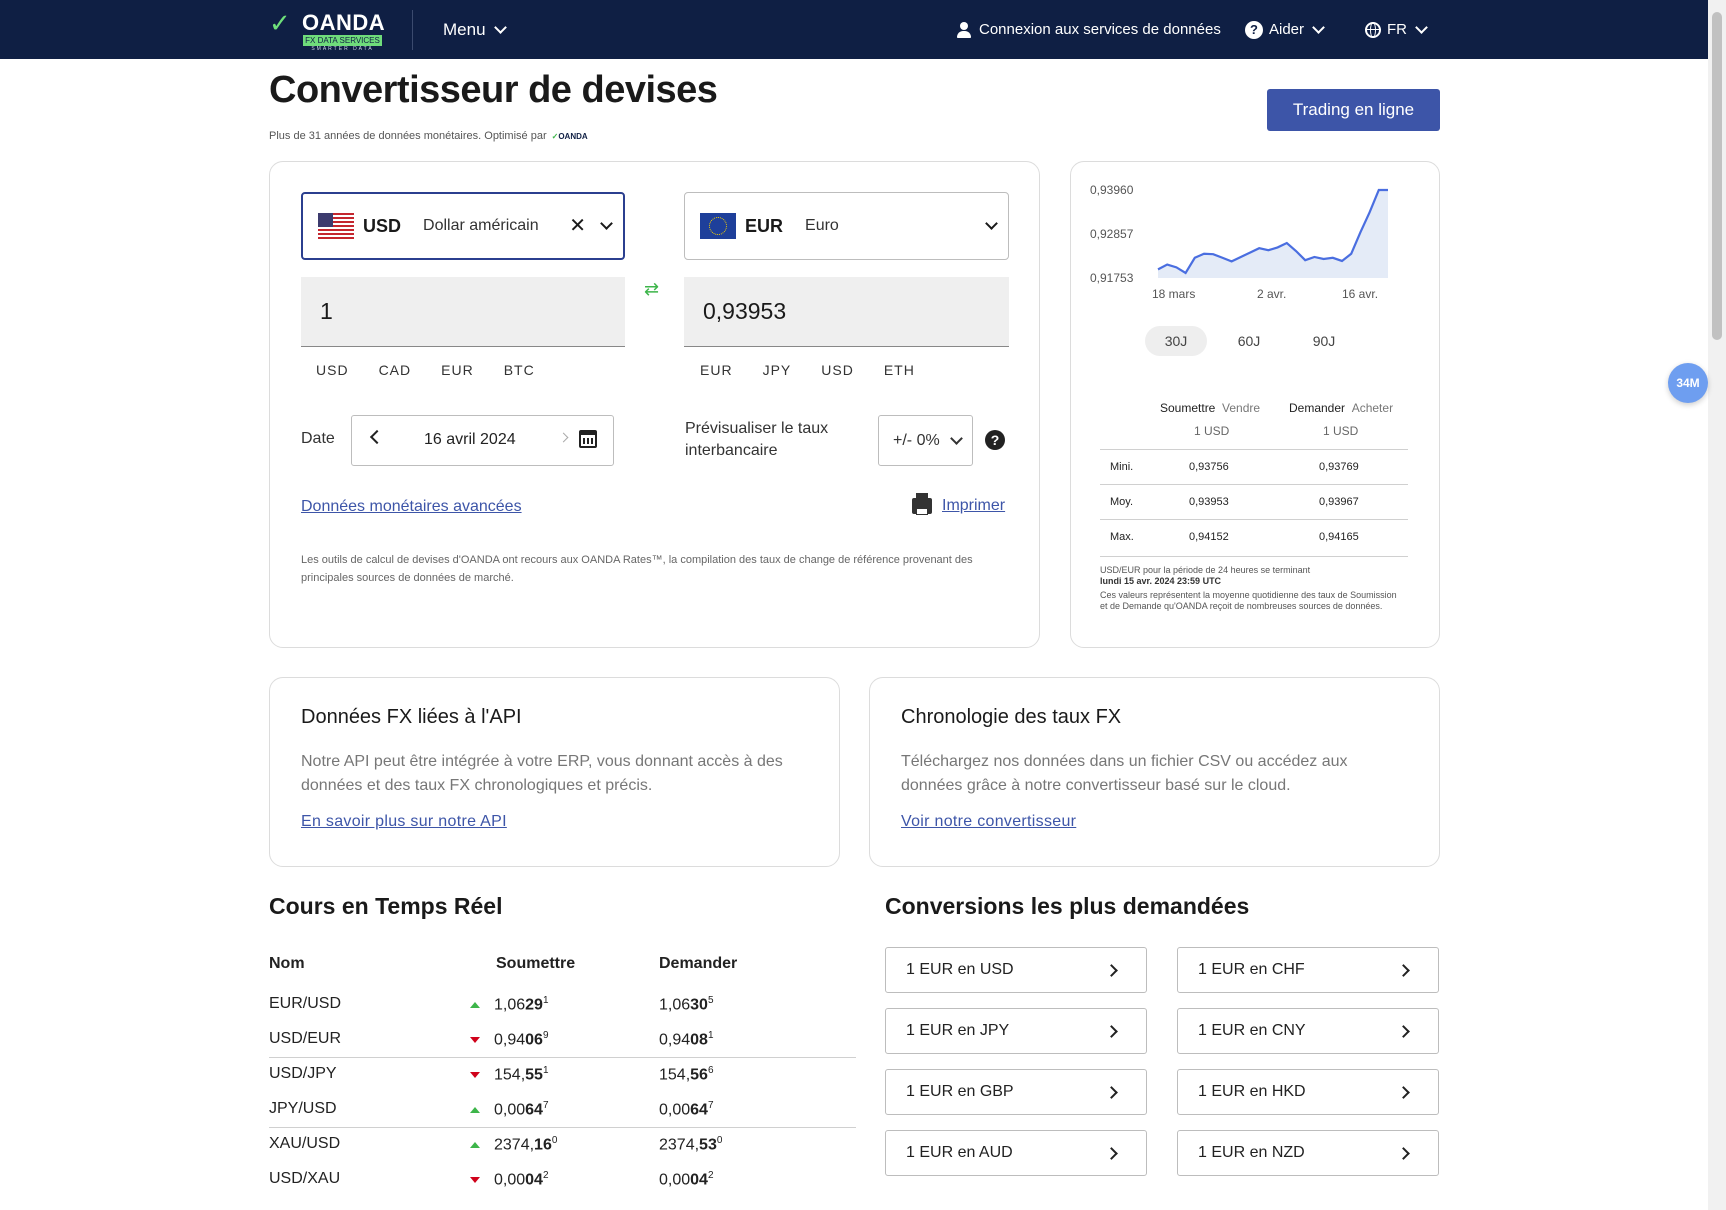 Image resolution: width=1726 pixels, height=1210 pixels. Describe the element at coordinates (287, 963) in the screenshot. I see `col-name-header: Nom` at that location.